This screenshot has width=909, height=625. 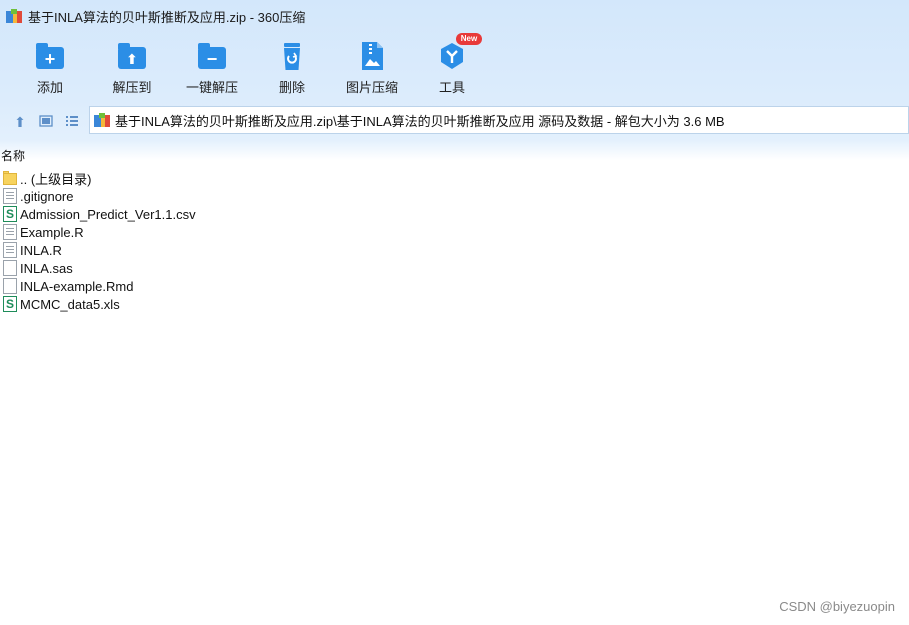 What do you see at coordinates (49, 87) in the screenshot?
I see `add-label: 添加` at bounding box center [49, 87].